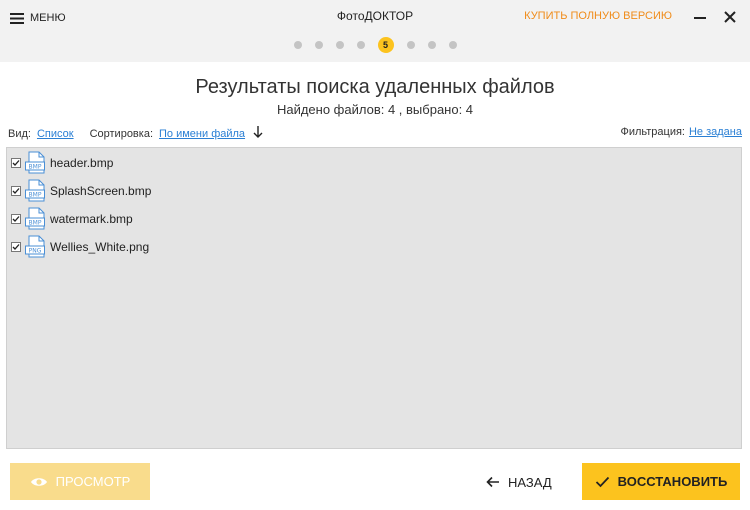  I want to click on close-icon, so click(730, 17).